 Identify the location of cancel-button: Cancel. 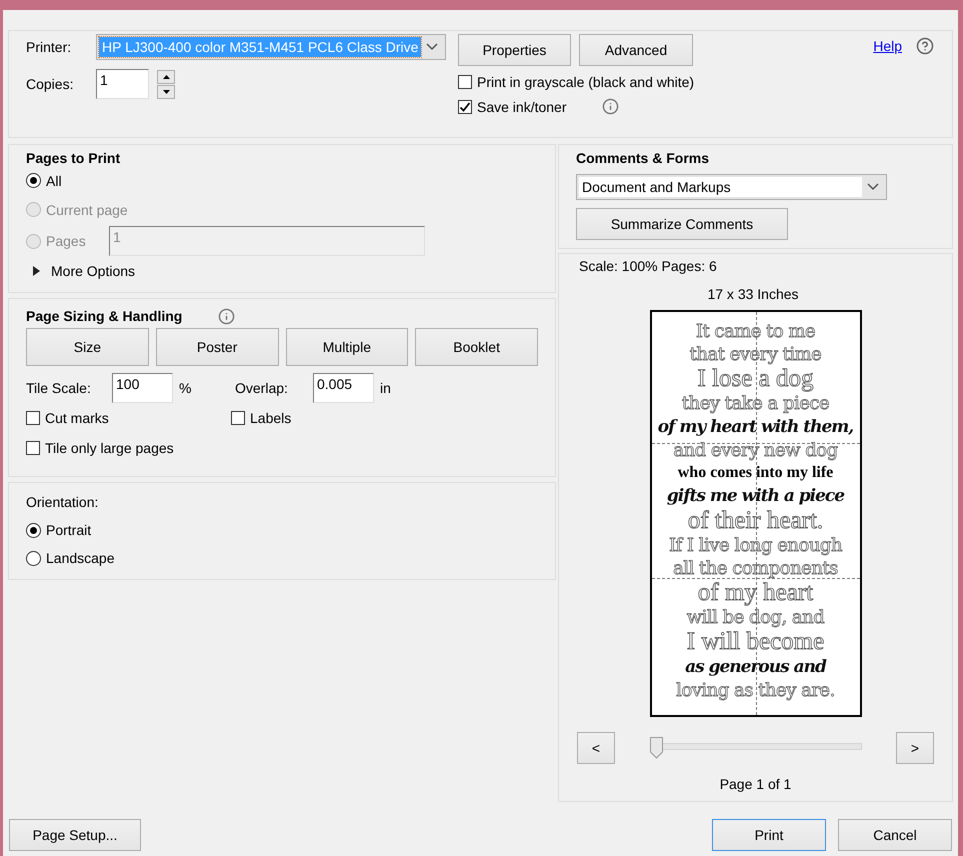
(895, 835).